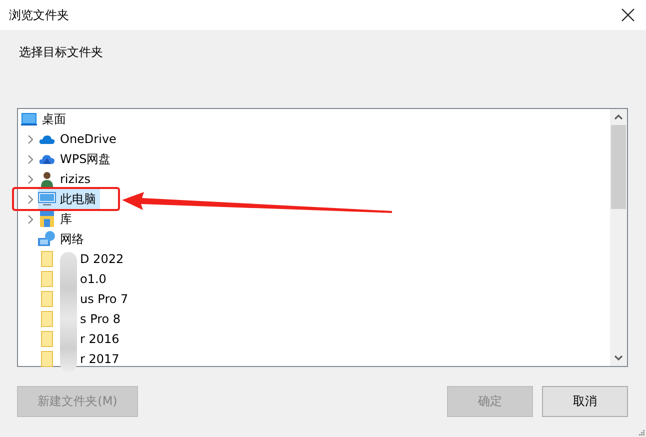  Describe the element at coordinates (83, 259) in the screenshot. I see `tree-item: D 2022` at that location.